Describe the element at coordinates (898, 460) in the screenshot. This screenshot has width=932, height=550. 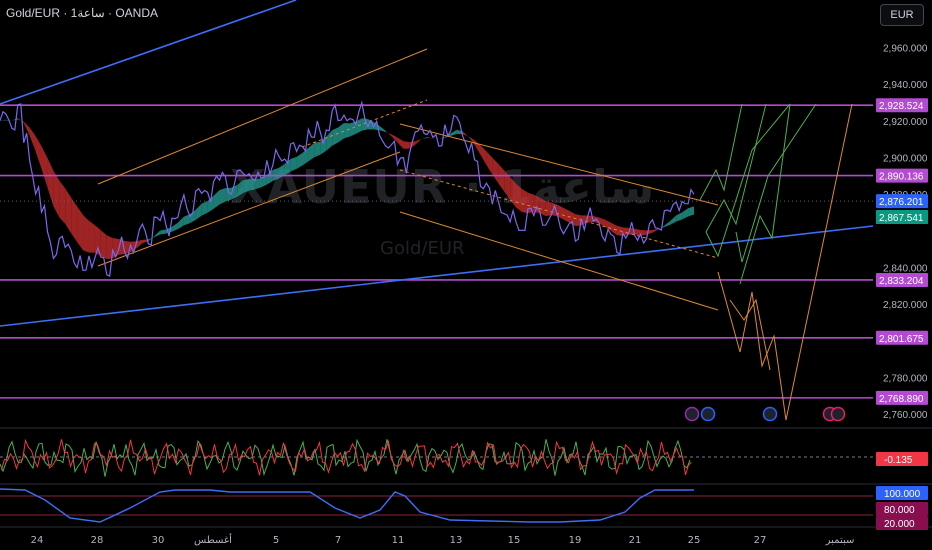
I see `oscillator-label-text: -0.135` at that location.